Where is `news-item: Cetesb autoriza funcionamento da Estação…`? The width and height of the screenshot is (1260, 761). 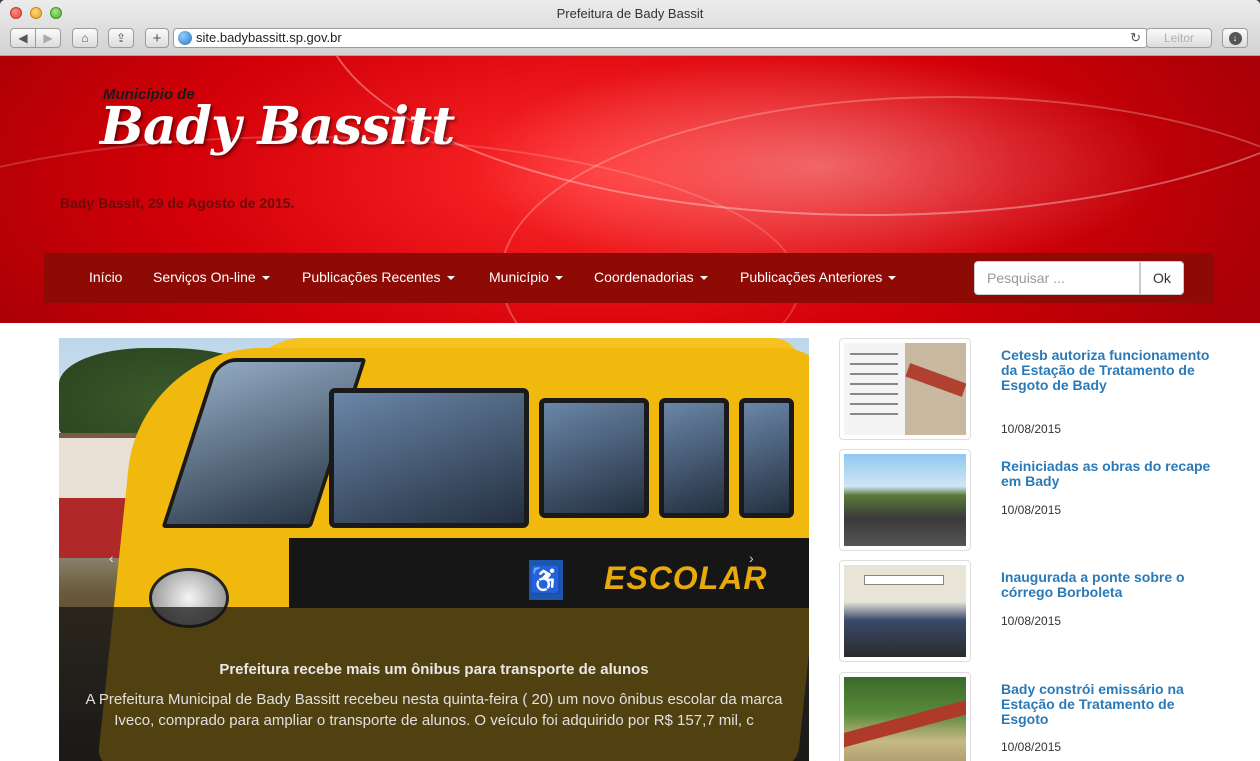 news-item: Cetesb autoriza funcionamento da Estação… is located at coordinates (1039, 389).